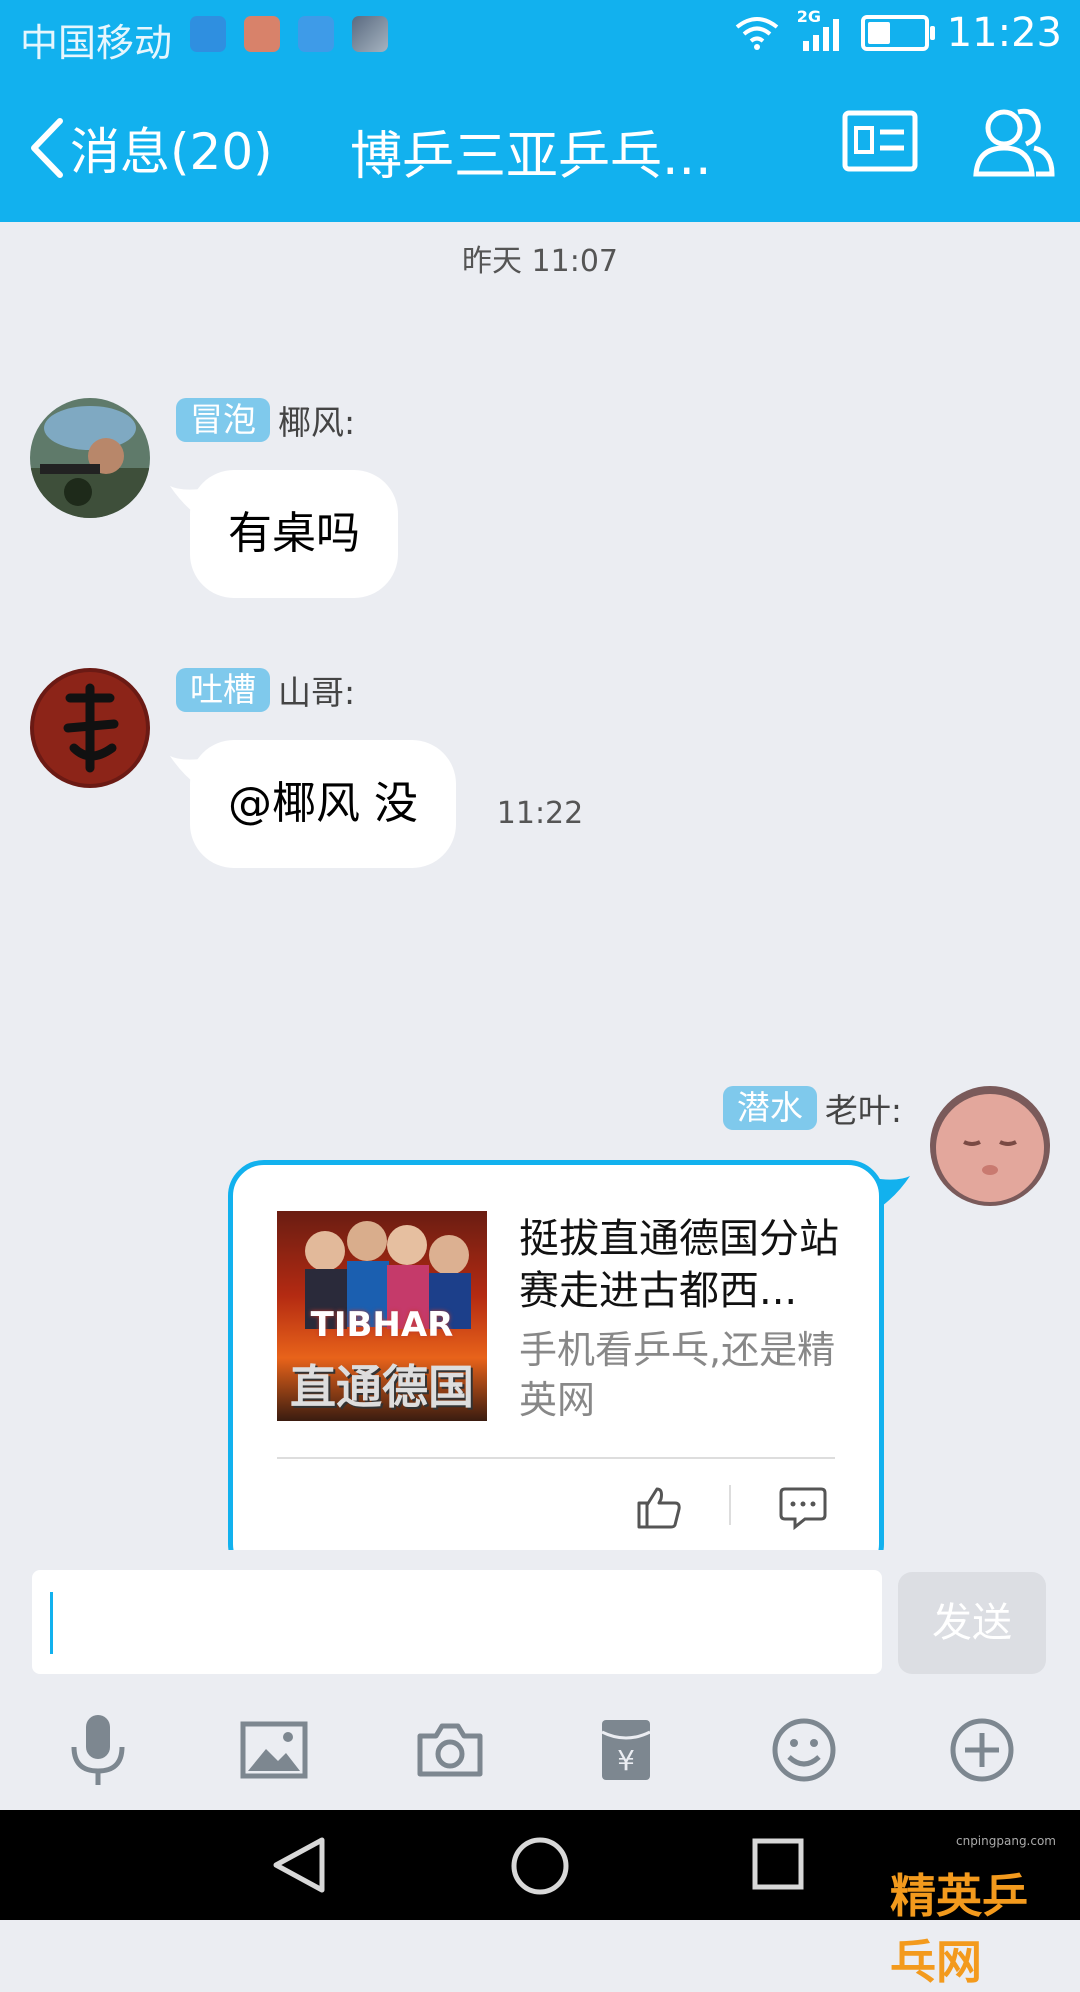  I want to click on status-bar: 中国移动 2G 11:23, so click(540, 36).